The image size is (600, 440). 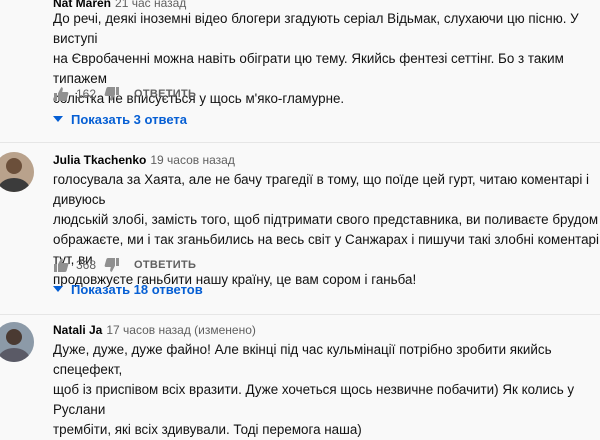 What do you see at coordinates (86, 94) in the screenshot?
I see `like-count: 162` at bounding box center [86, 94].